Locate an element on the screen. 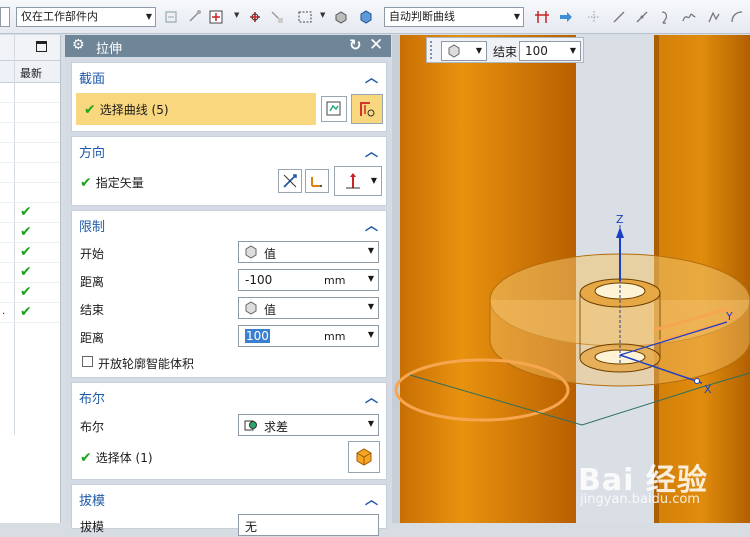 This screenshot has width=750, height=537. z-vector-icon is located at coordinates (353, 181).